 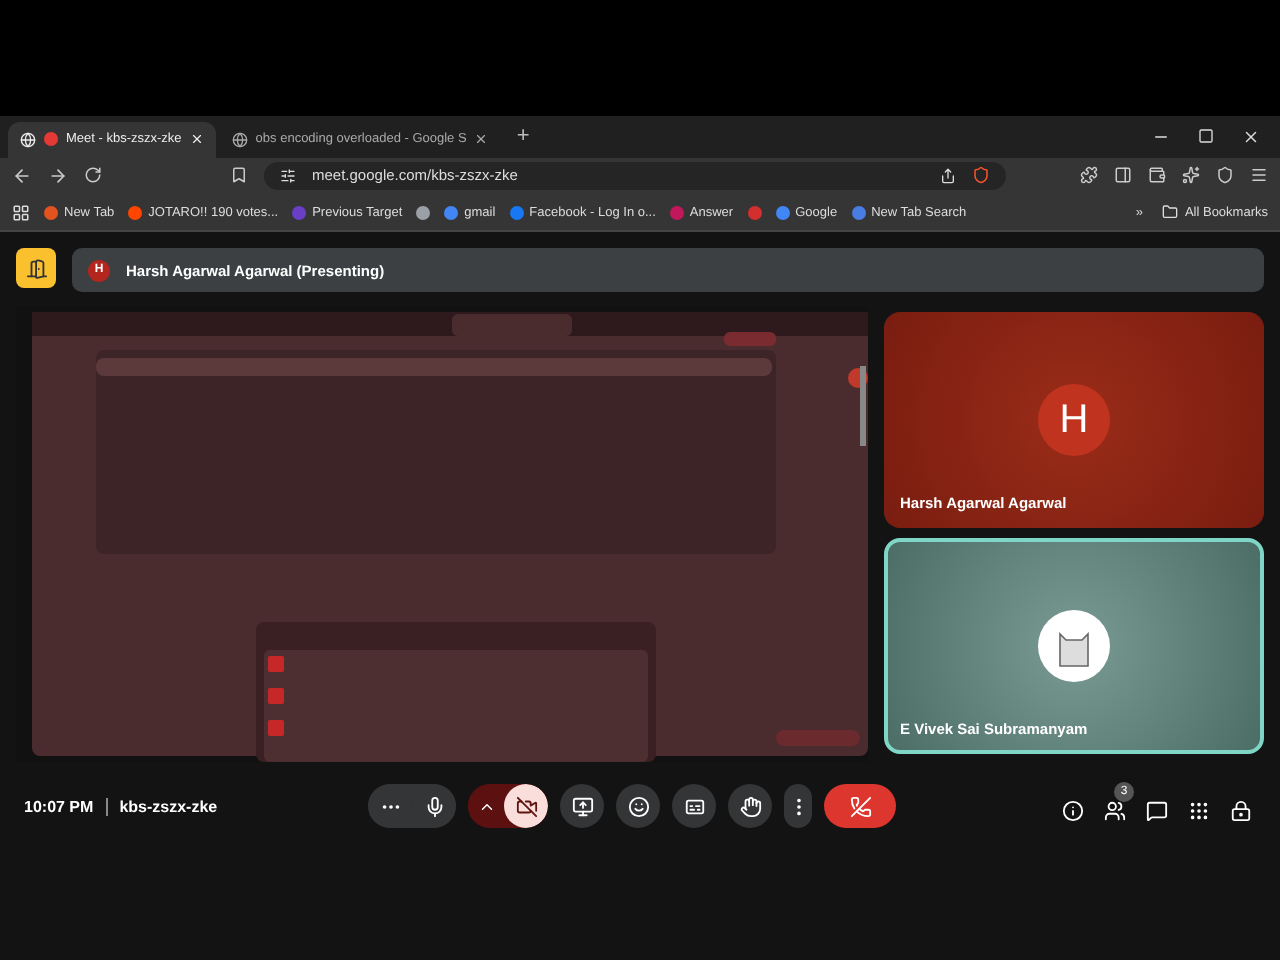 I want to click on present-screen-icon, so click(x=582, y=806).